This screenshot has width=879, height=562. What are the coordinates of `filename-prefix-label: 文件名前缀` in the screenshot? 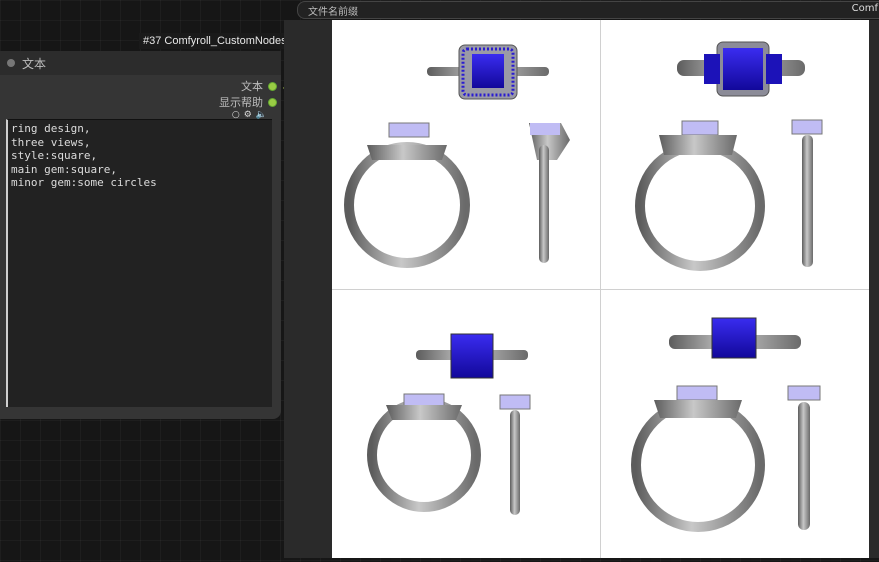 It's located at (333, 12).